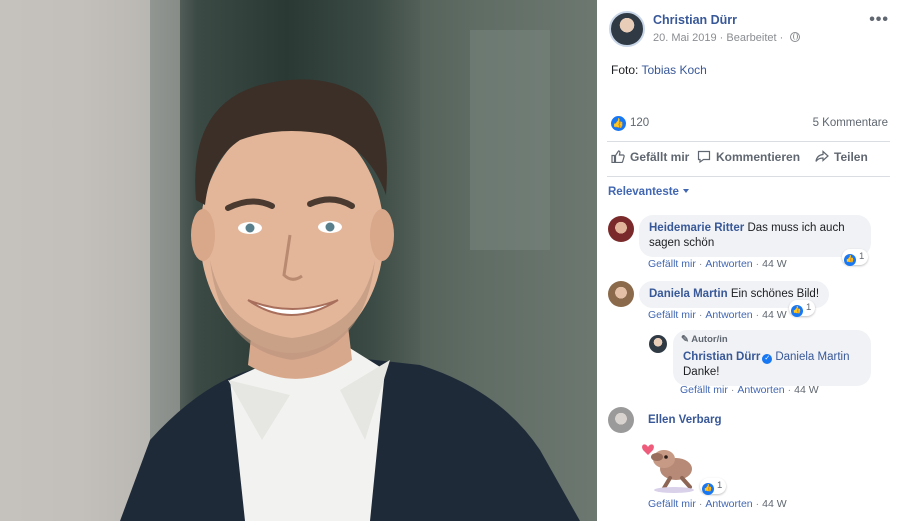 The image size is (900, 521). I want to click on share-icon, so click(822, 156).